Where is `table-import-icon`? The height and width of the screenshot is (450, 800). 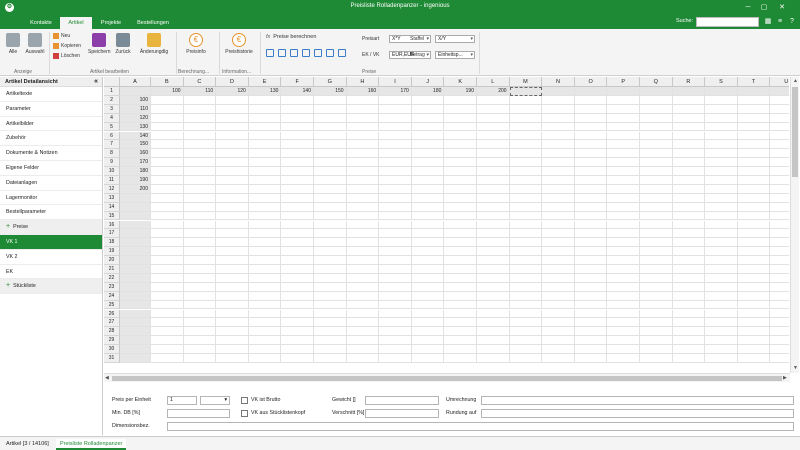 table-import-icon is located at coordinates (342, 53).